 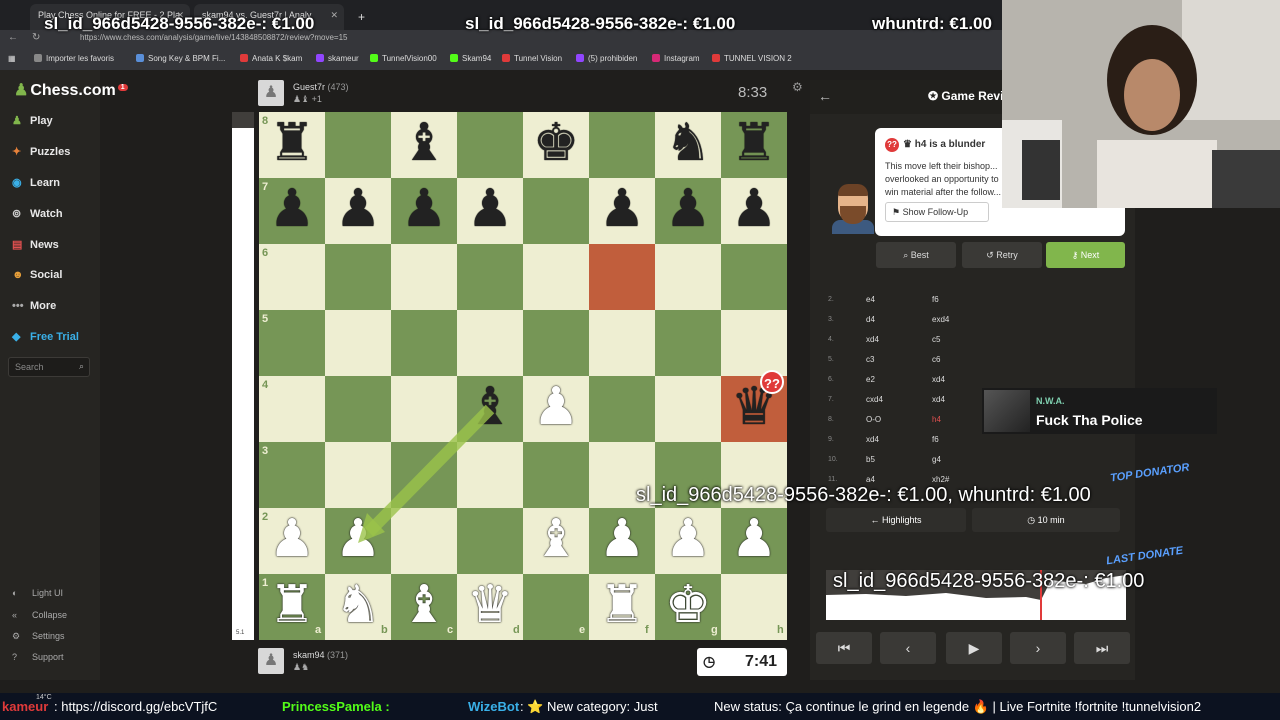 I want to click on gear-icon: ⚙, so click(x=797, y=87).